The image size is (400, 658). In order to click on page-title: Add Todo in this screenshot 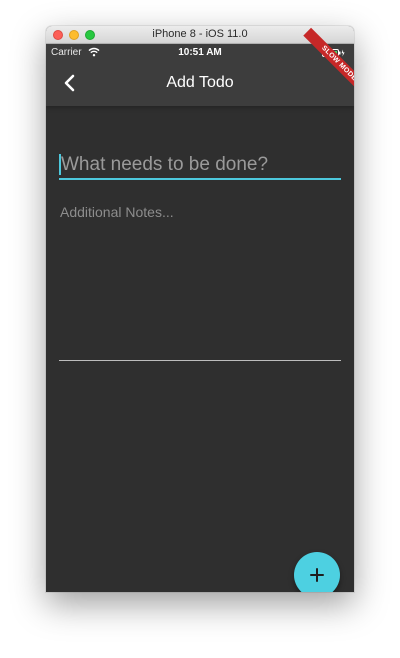, I will do `click(200, 82)`.